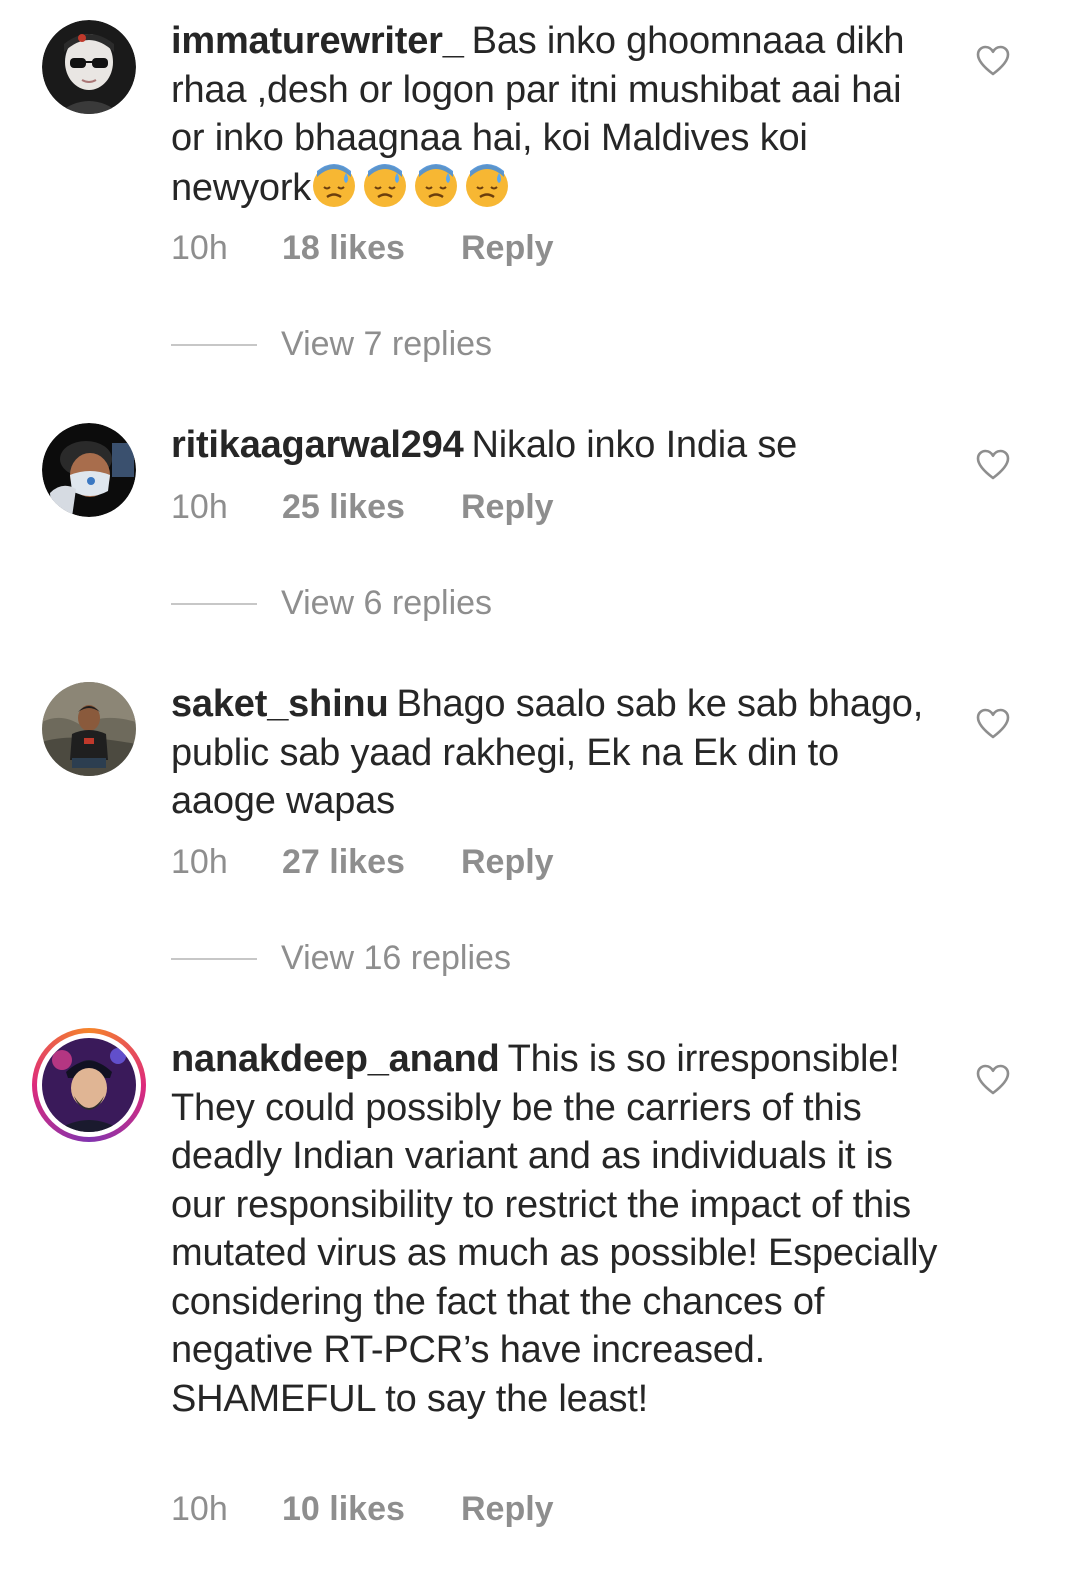  What do you see at coordinates (280, 704) in the screenshot?
I see `comment-username: saket_shinu` at bounding box center [280, 704].